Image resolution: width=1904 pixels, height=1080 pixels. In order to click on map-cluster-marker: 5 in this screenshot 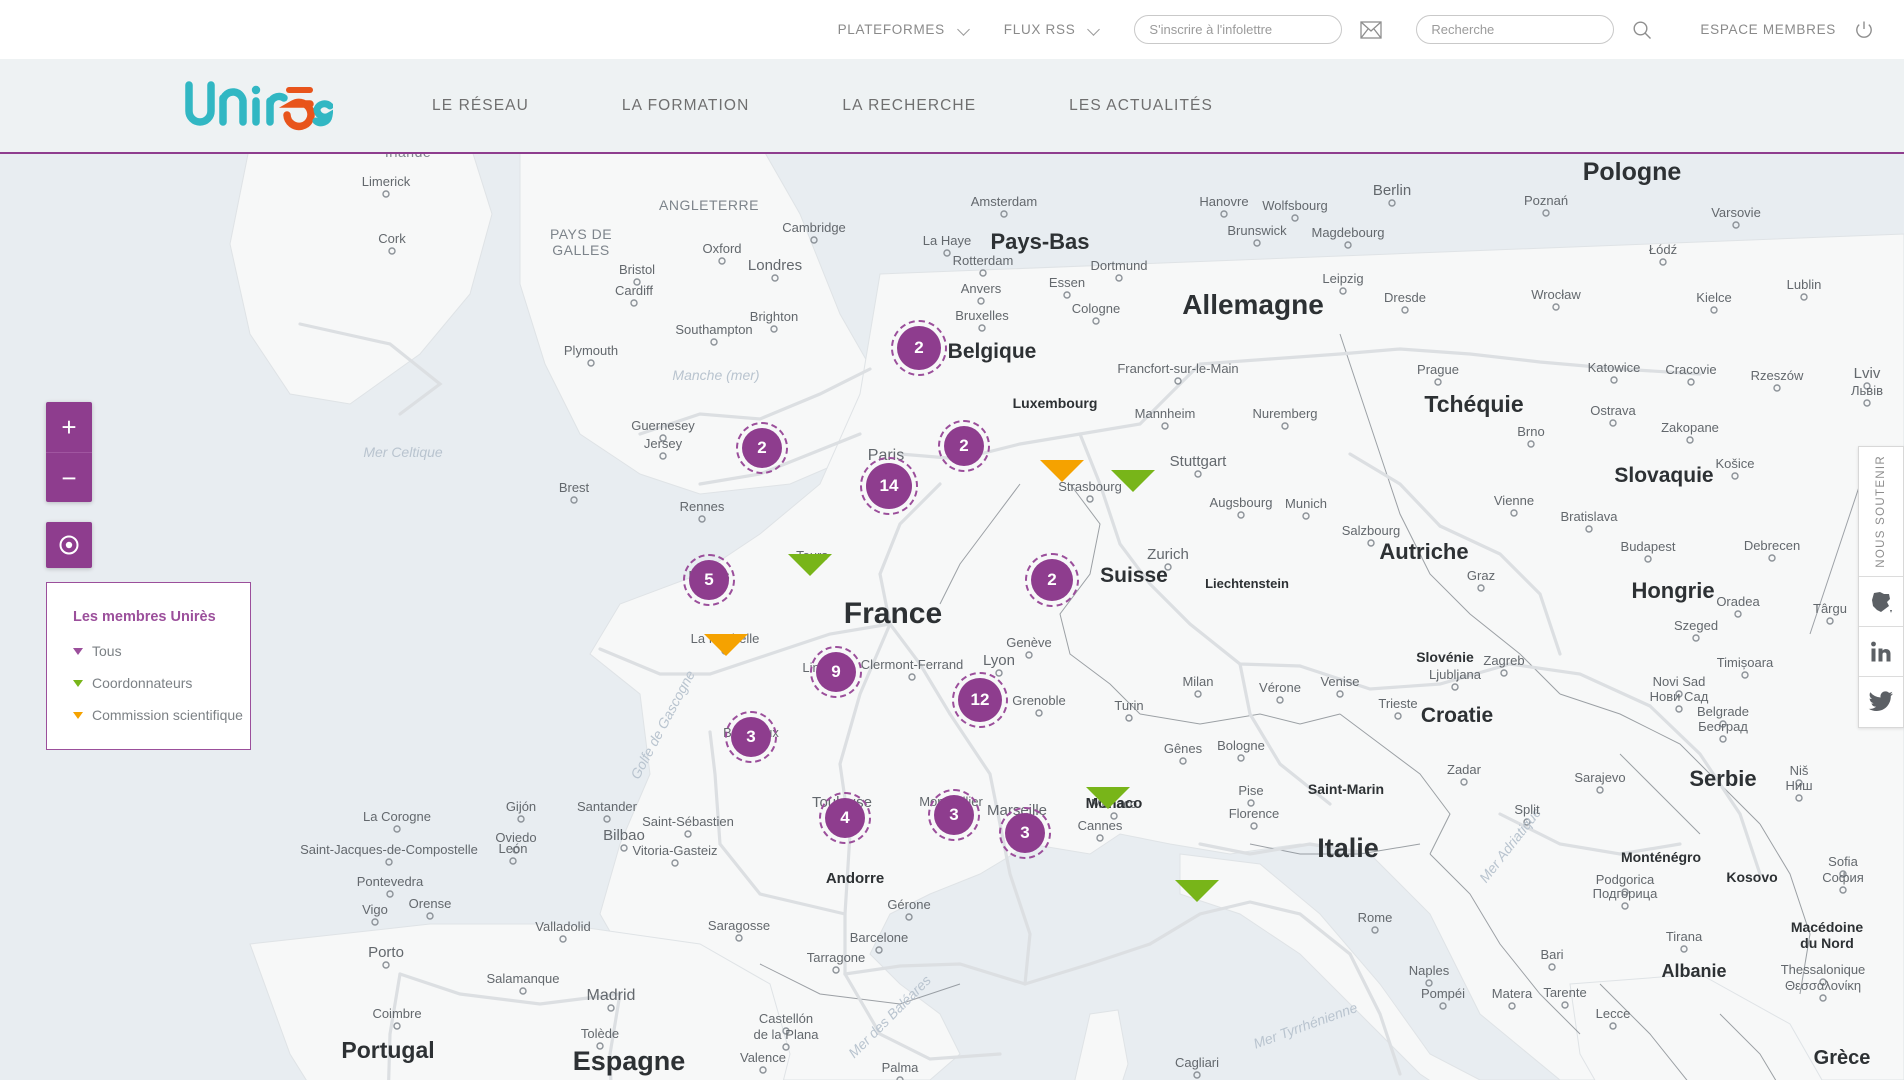, I will do `click(709, 580)`.